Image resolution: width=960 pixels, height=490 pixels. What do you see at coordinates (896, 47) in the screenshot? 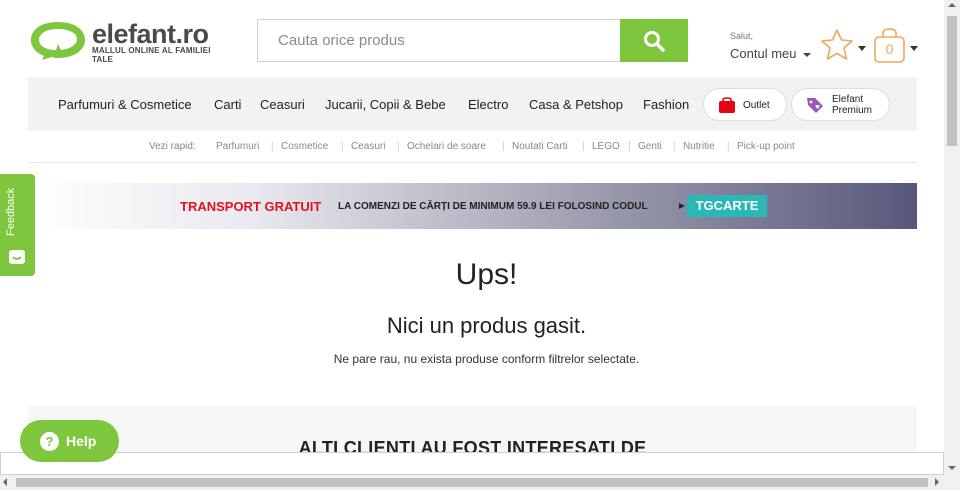
I see `cart-button: 0` at bounding box center [896, 47].